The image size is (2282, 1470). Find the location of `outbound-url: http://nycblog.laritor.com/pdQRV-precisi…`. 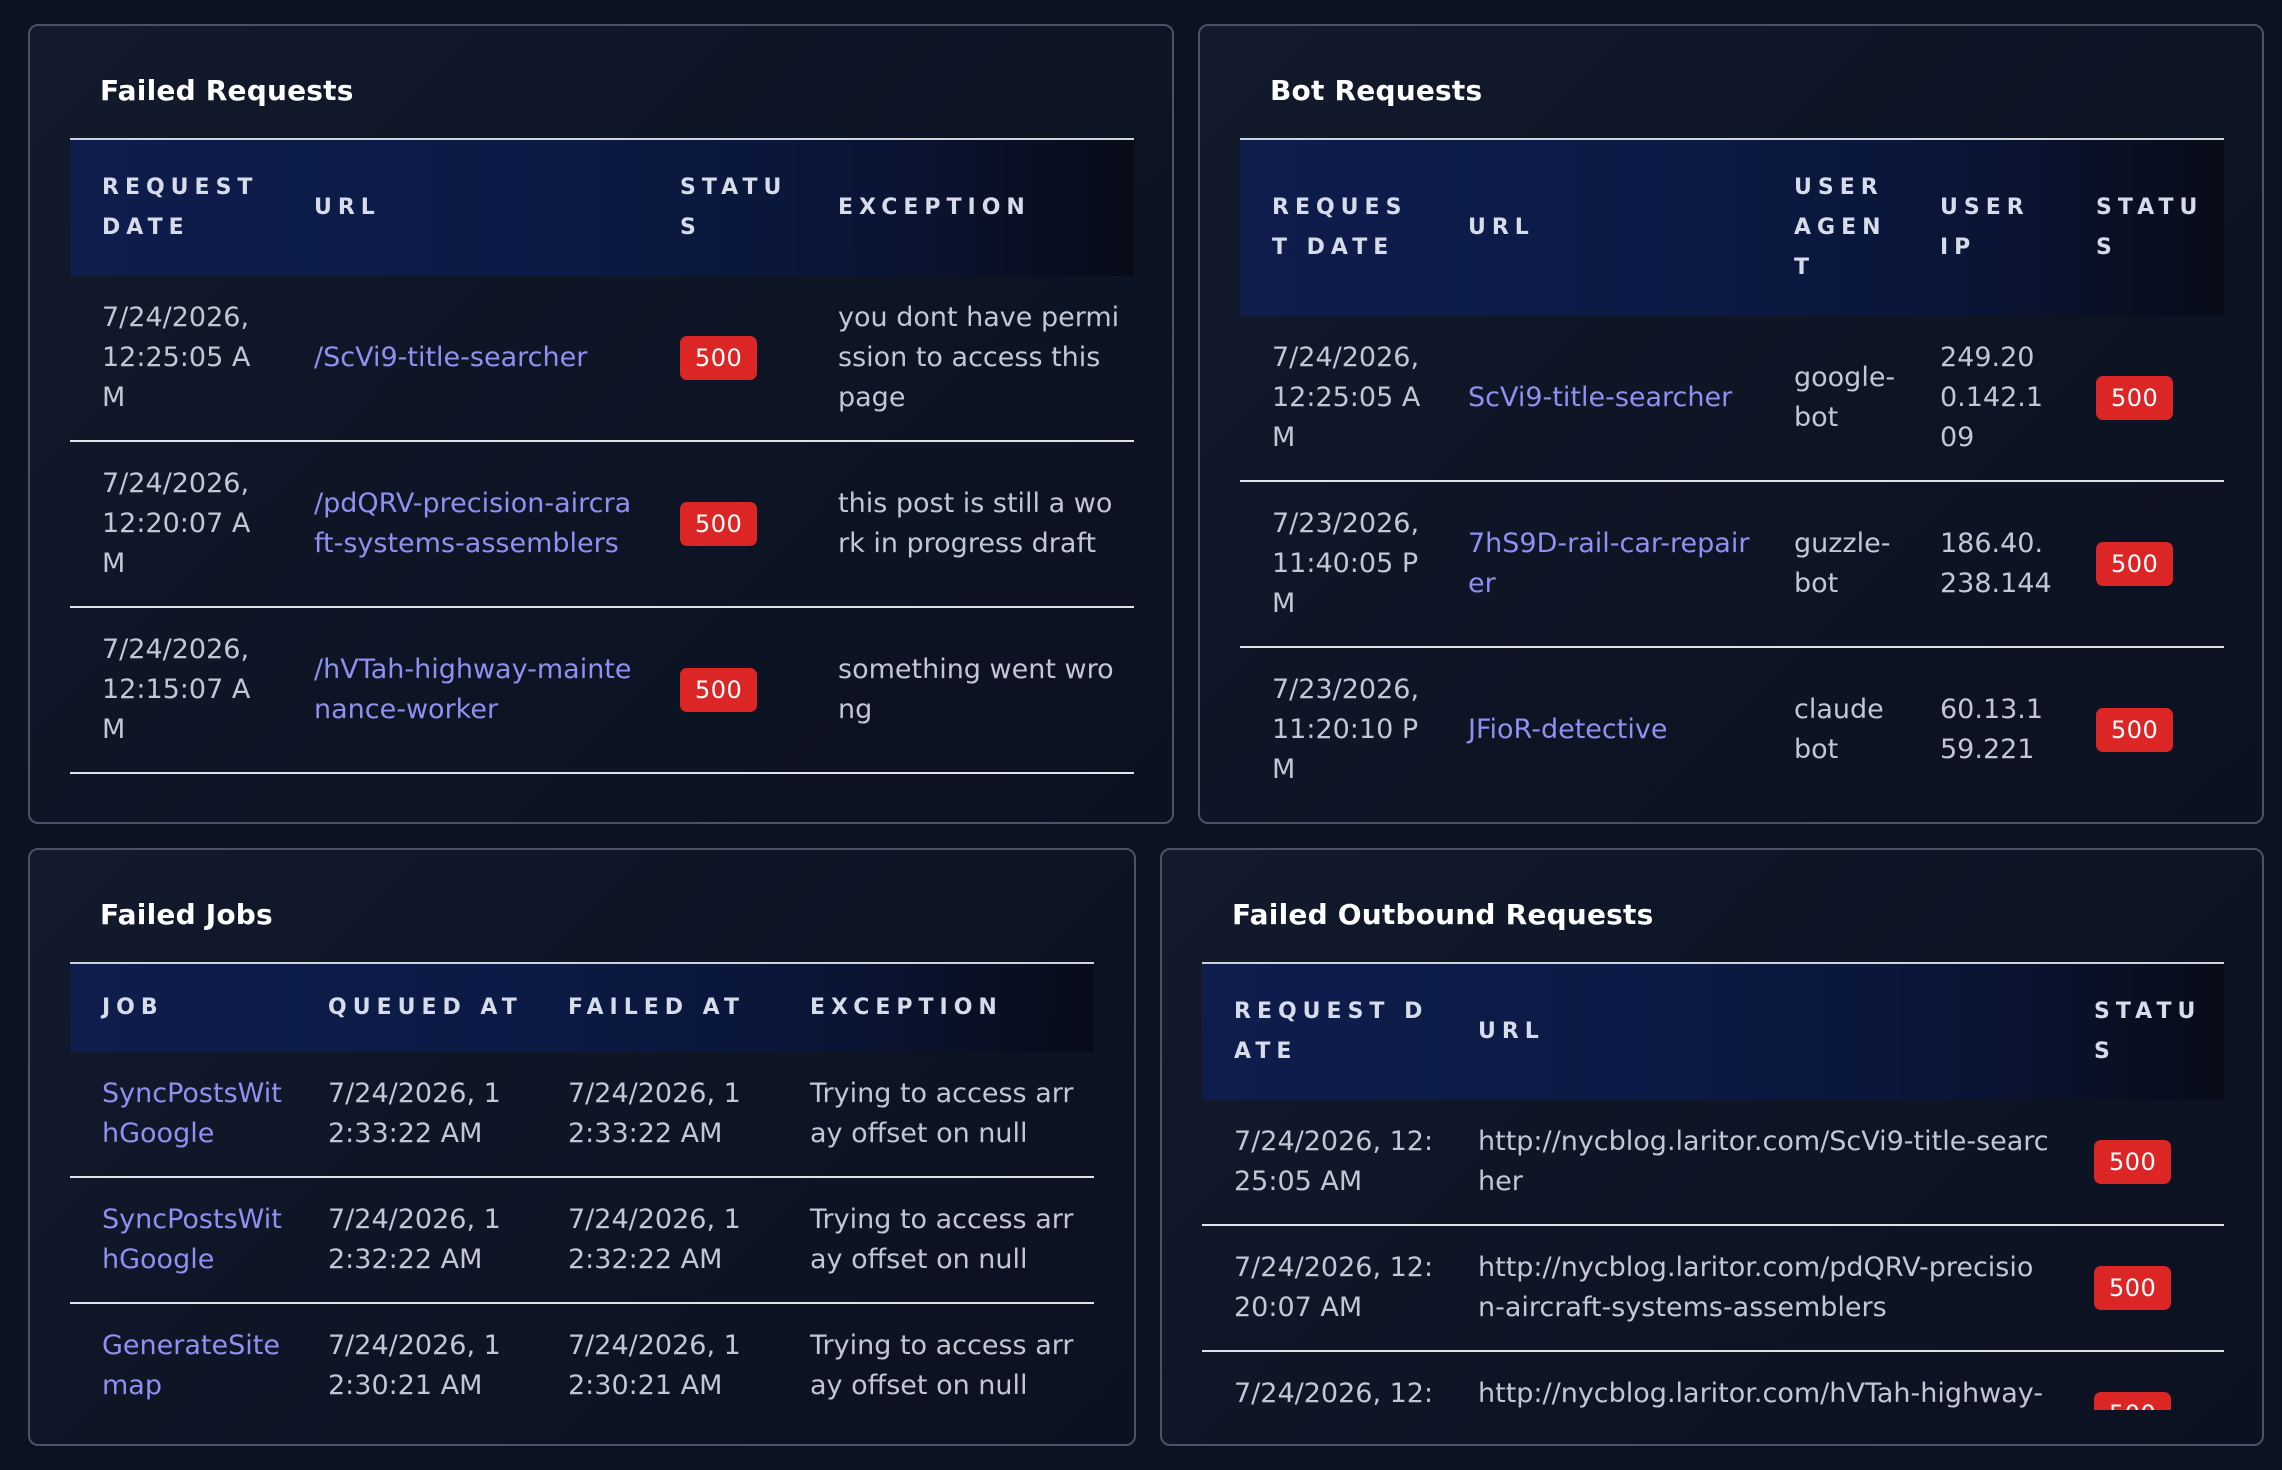

outbound-url: http://nycblog.laritor.com/pdQRV-precisi… is located at coordinates (1754, 1288).